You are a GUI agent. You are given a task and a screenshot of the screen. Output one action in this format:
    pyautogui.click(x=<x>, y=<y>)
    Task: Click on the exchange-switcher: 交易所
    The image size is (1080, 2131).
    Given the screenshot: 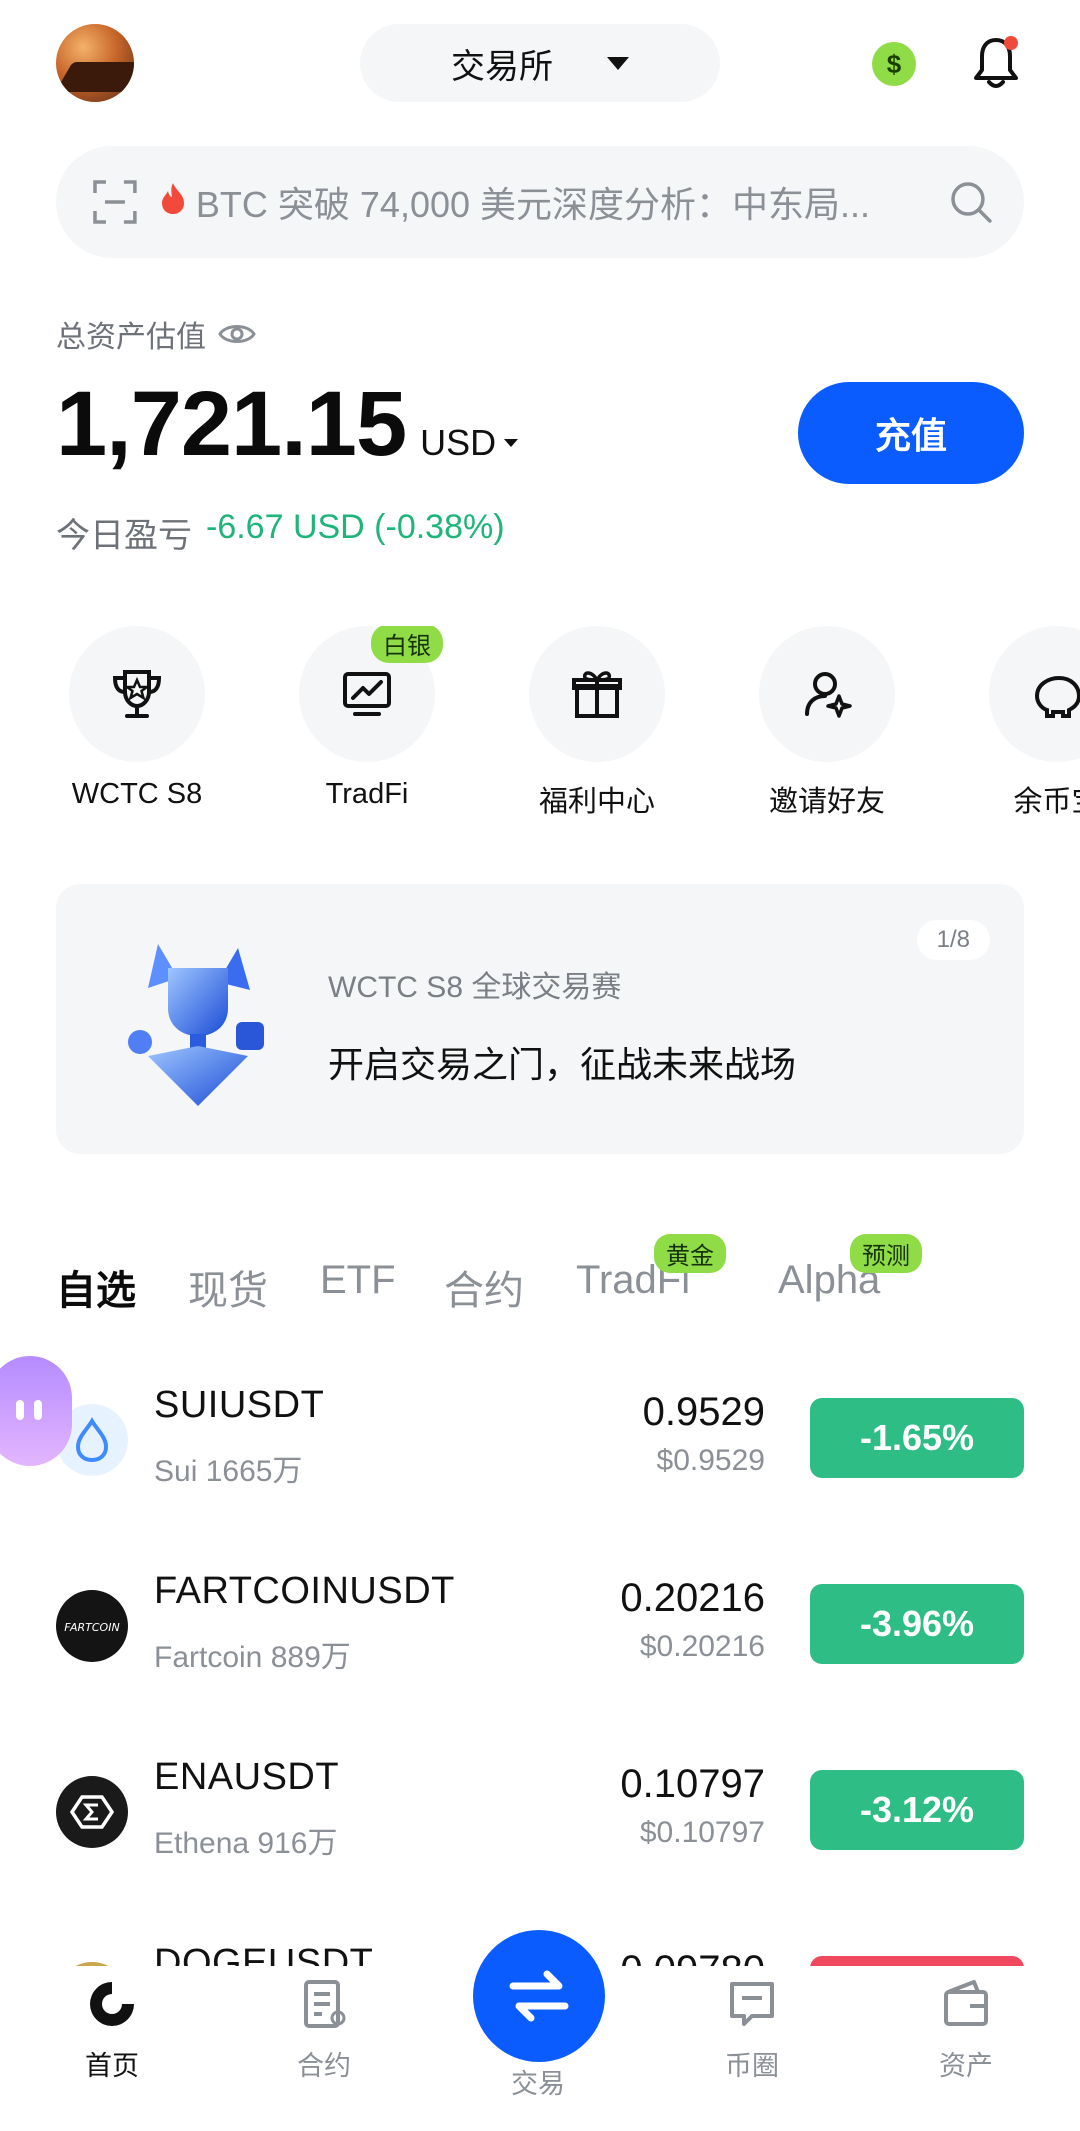 What is the action you would take?
    pyautogui.click(x=540, y=63)
    